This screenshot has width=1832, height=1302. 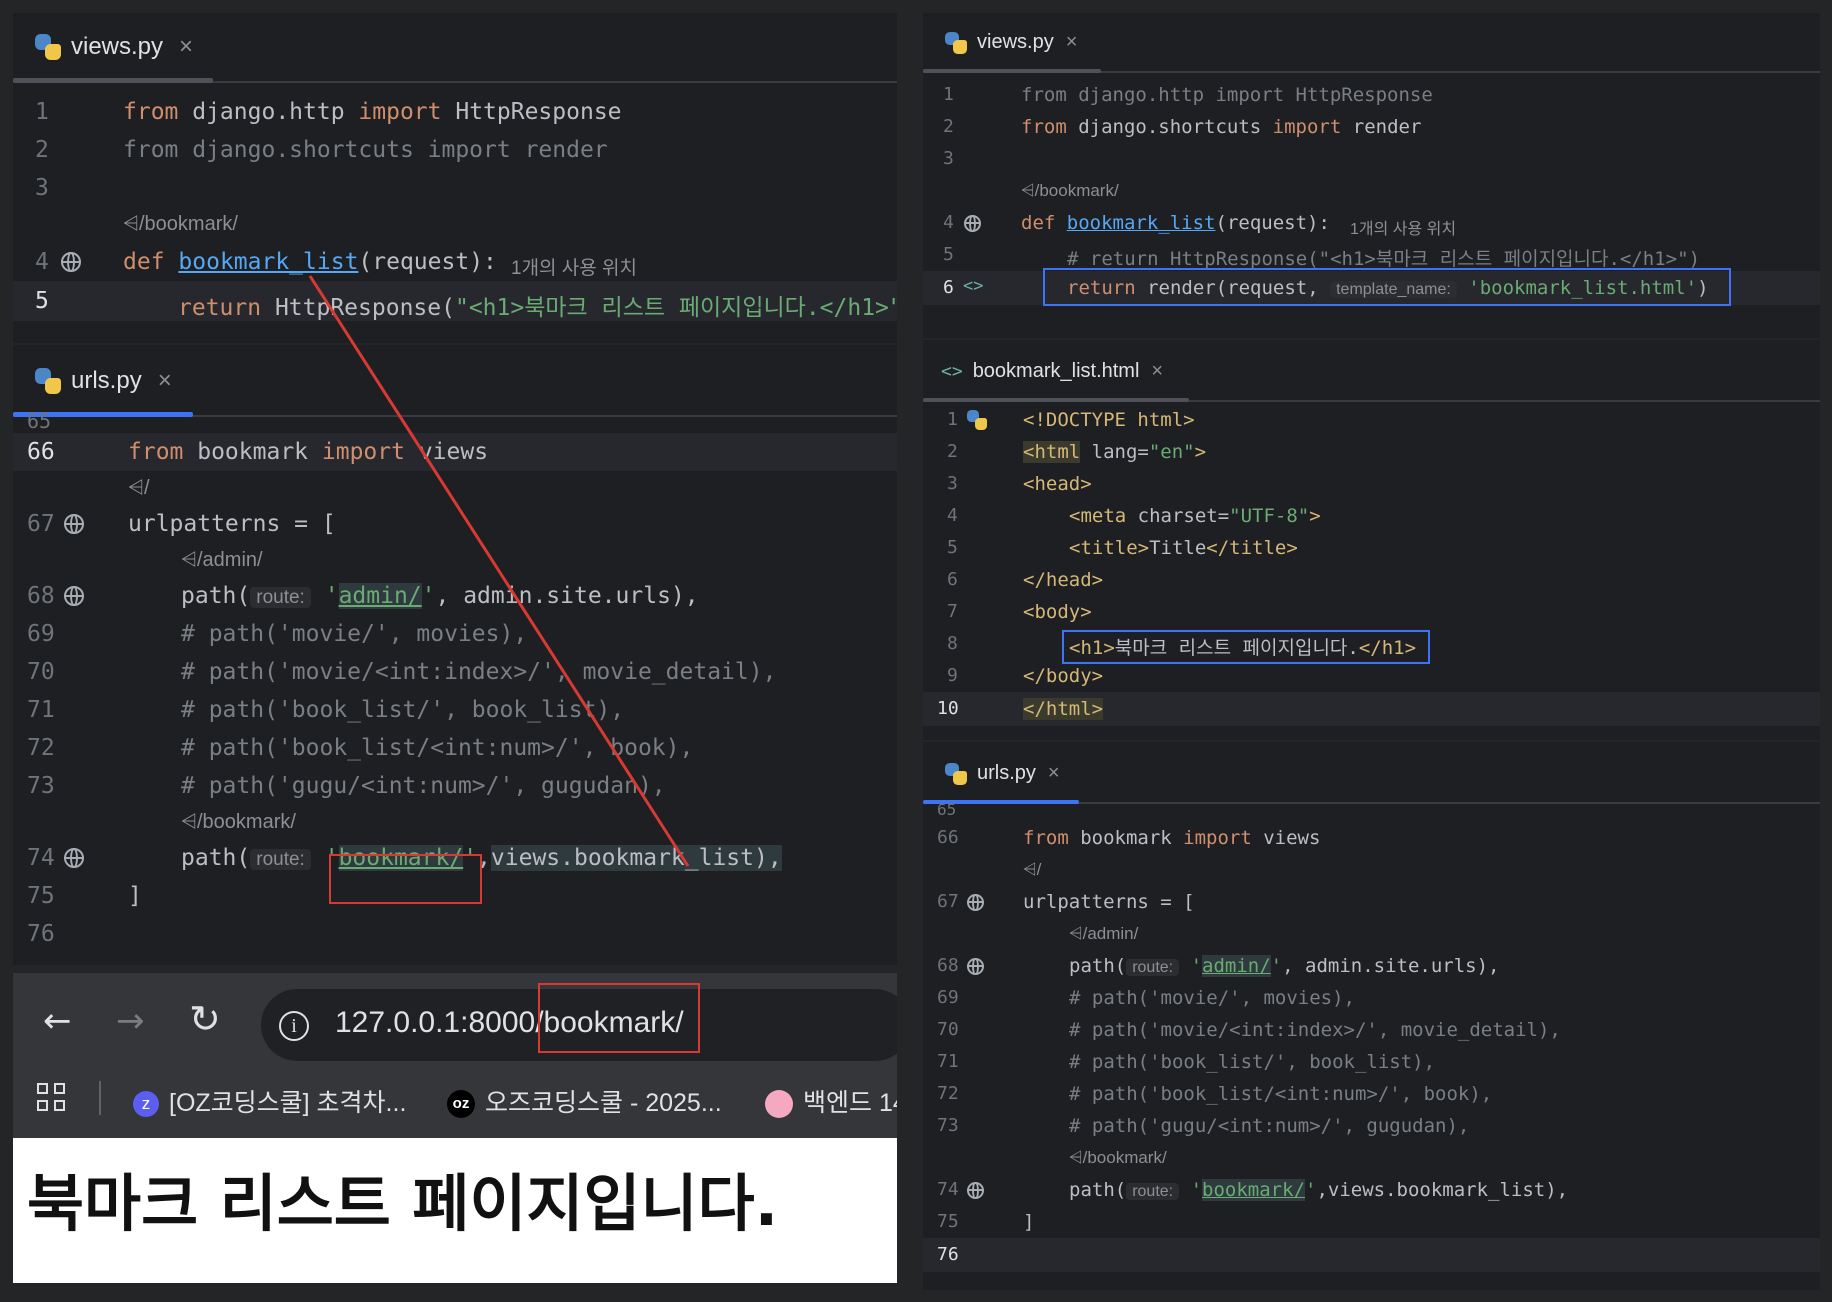 What do you see at coordinates (440, 596) in the screenshot?
I see `code-line: path(route: 'admin/', admin.site.urls),` at bounding box center [440, 596].